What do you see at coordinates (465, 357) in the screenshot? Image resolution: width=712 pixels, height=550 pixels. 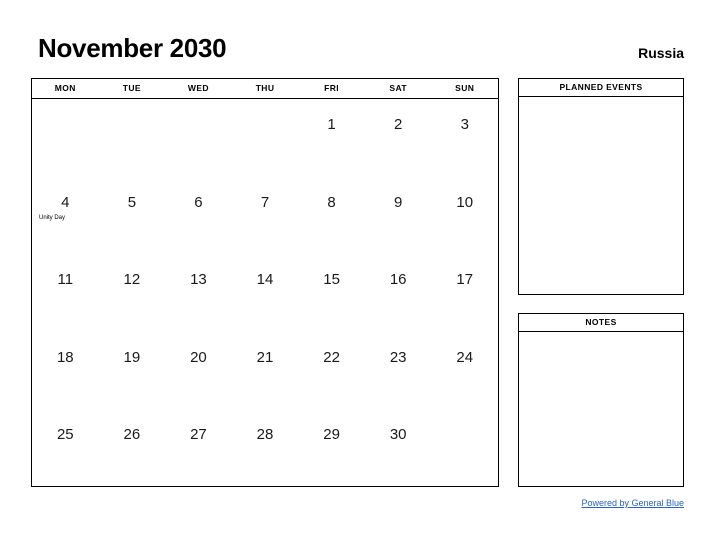 I see `day-number: 24` at bounding box center [465, 357].